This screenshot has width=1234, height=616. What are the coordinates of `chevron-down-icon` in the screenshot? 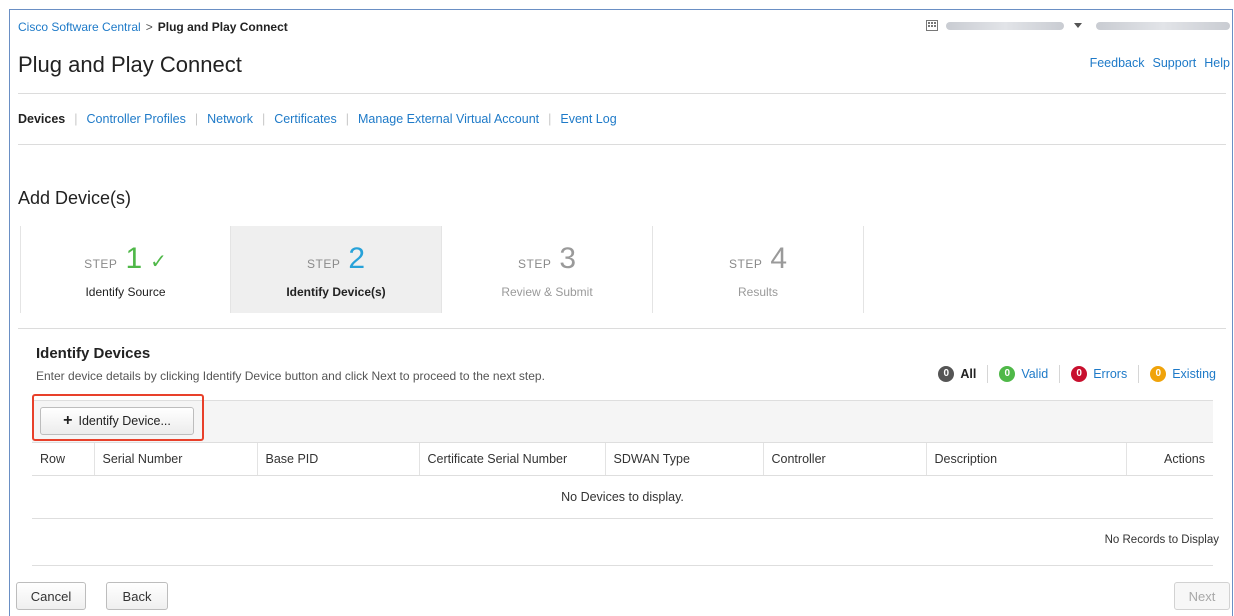 It's located at (1078, 25).